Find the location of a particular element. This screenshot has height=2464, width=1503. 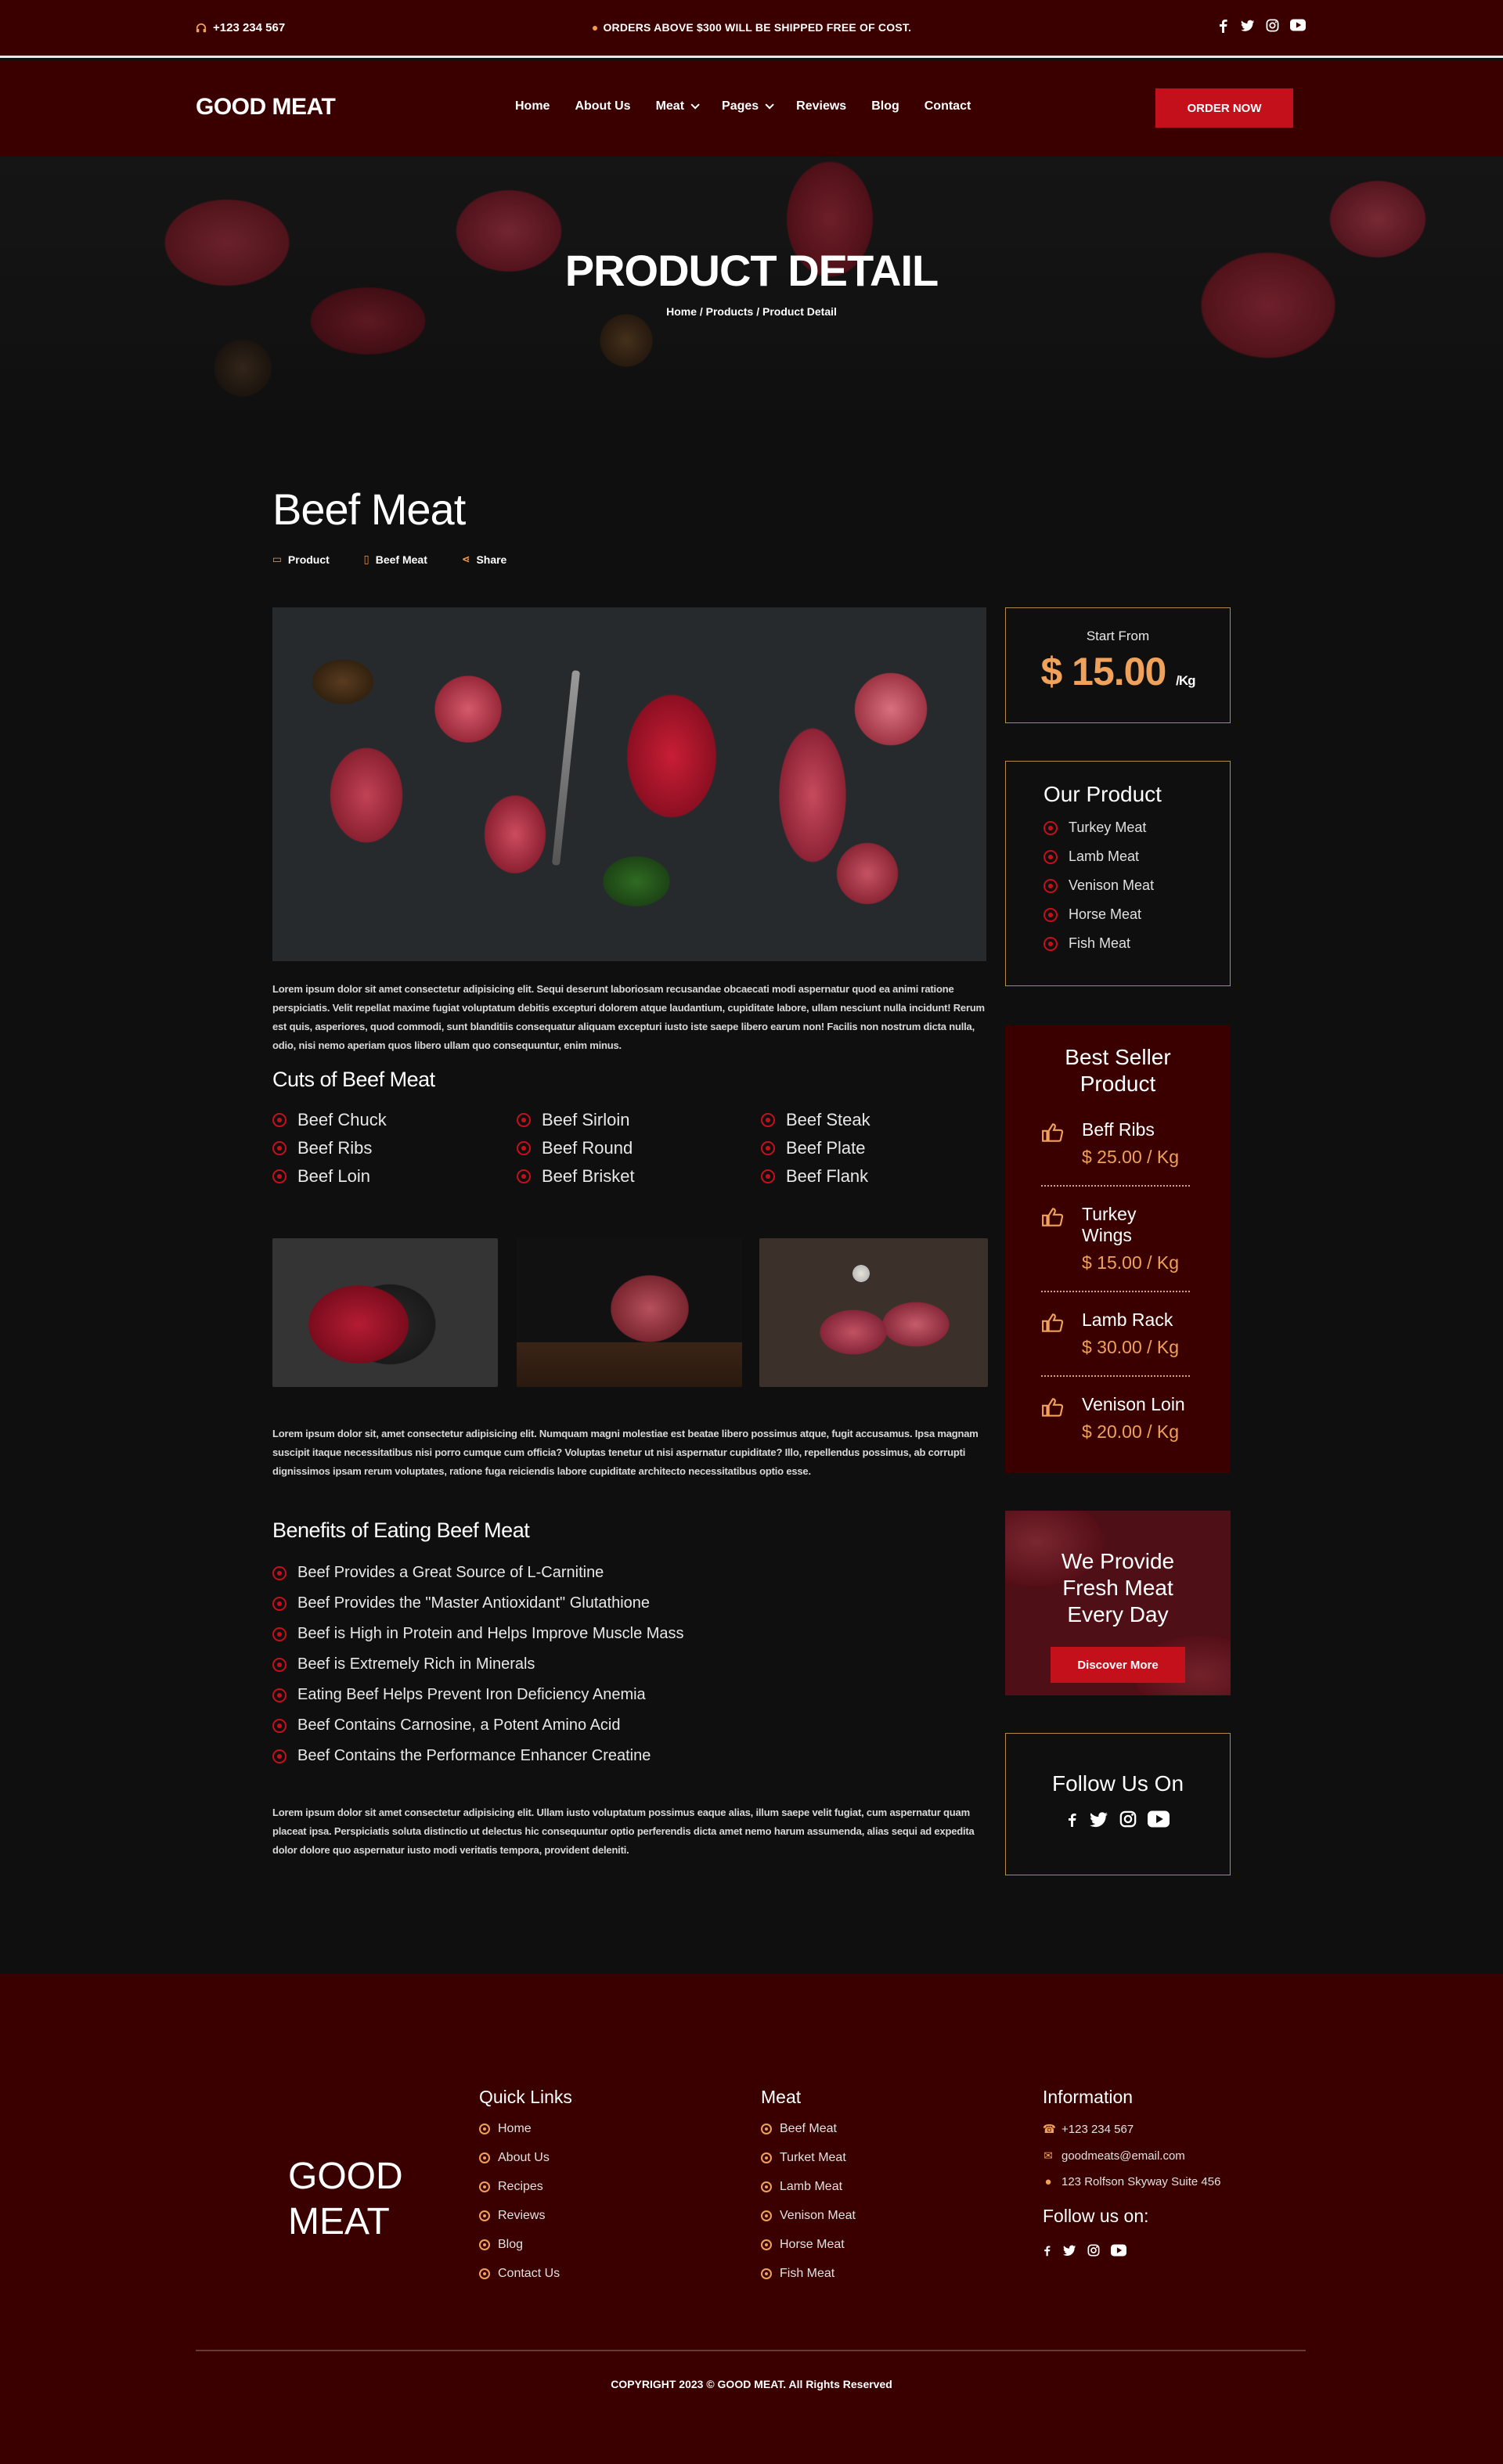

footer-link: Reviews is located at coordinates (525, 2216).